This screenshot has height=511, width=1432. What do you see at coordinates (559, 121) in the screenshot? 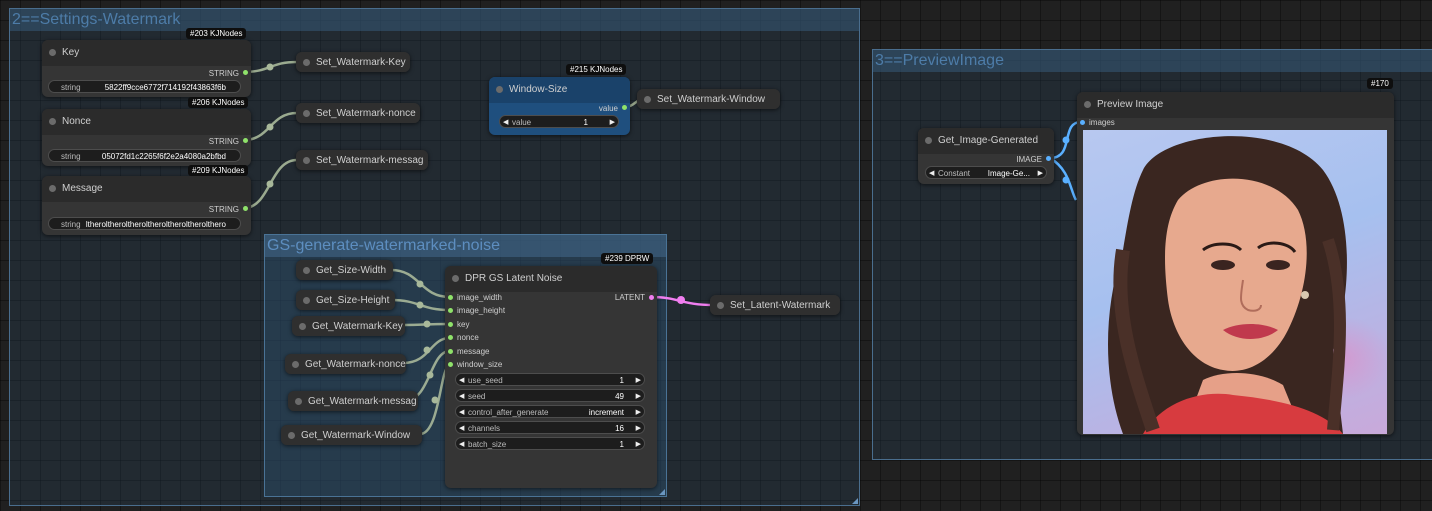
I see `value-widget: ◀ value 1 ▶` at bounding box center [559, 121].